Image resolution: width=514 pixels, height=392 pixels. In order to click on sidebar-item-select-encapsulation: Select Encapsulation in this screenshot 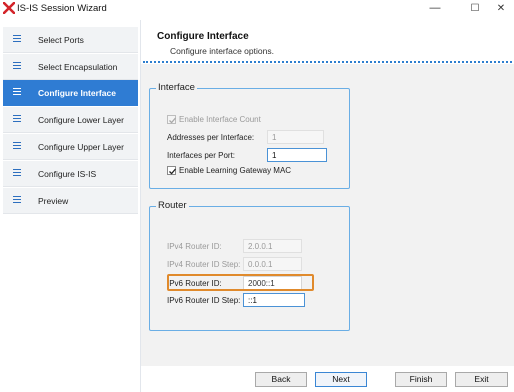, I will do `click(70, 67)`.